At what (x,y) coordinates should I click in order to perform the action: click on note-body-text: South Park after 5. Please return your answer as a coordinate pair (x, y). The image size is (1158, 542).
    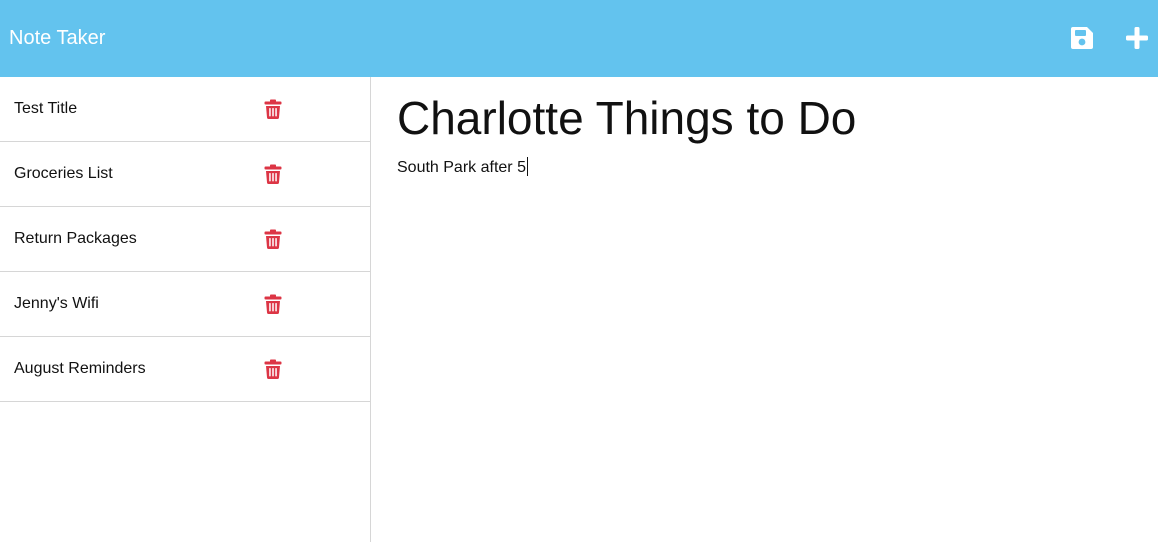
    Looking at the image, I should click on (461, 167).